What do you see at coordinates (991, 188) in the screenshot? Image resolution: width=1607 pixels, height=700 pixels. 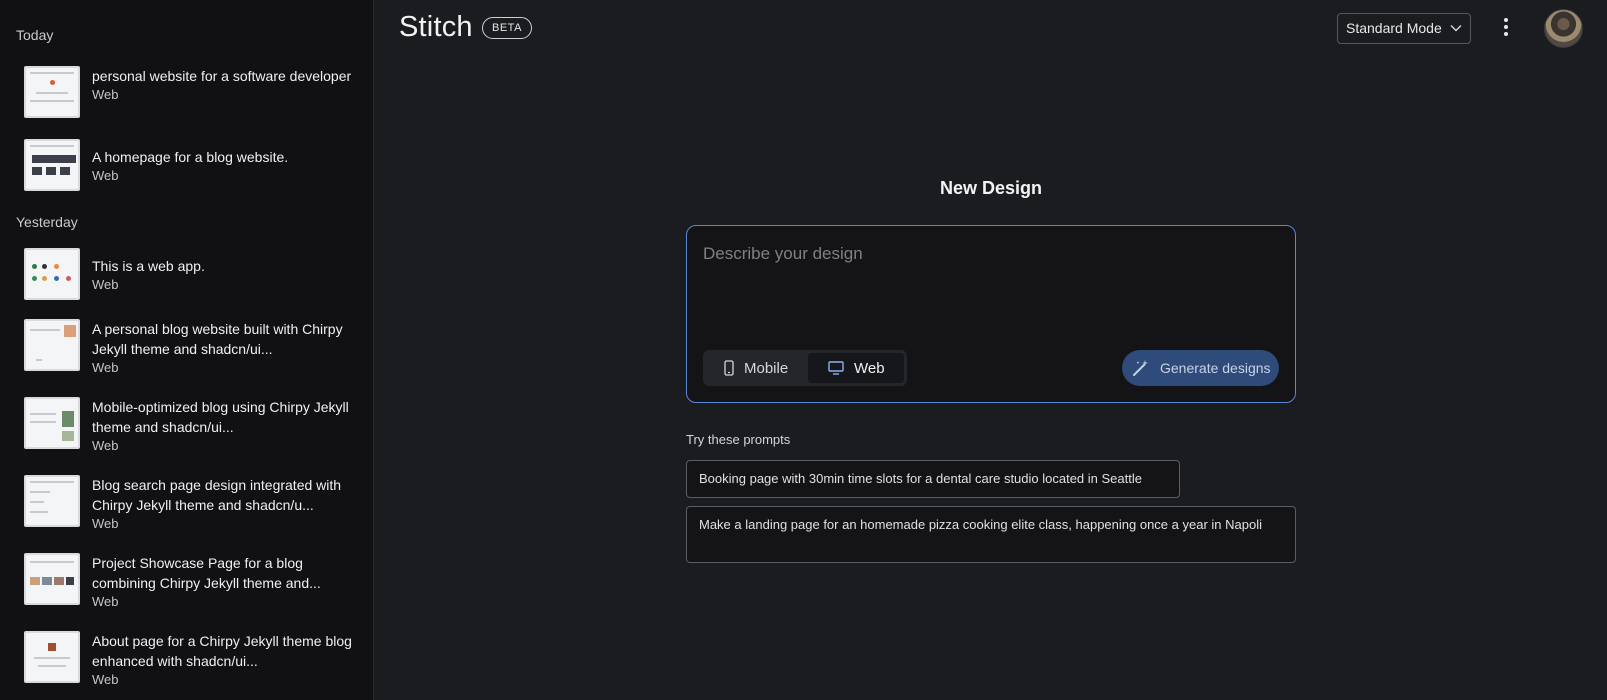 I see `page-title: New Design` at bounding box center [991, 188].